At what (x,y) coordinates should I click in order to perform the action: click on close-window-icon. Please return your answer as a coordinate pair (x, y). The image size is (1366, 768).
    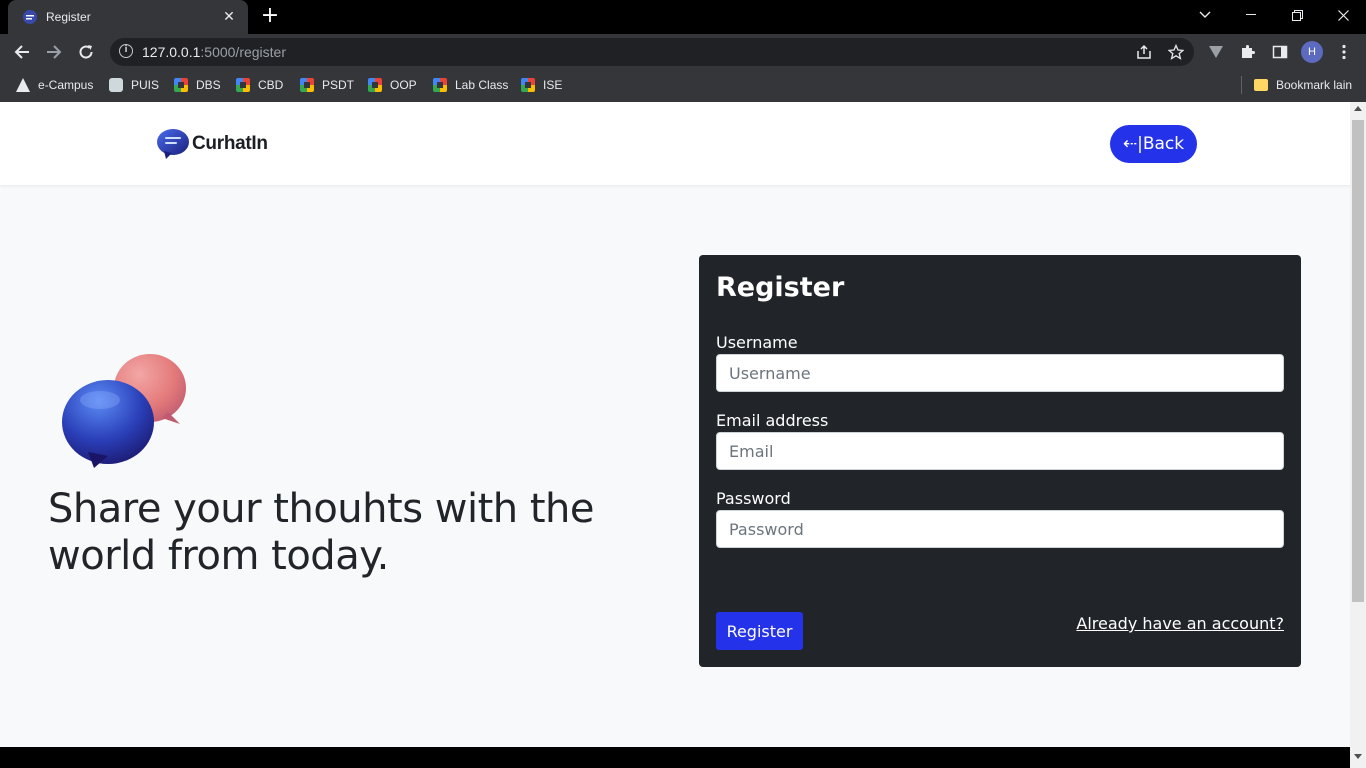
    Looking at the image, I should click on (1343, 15).